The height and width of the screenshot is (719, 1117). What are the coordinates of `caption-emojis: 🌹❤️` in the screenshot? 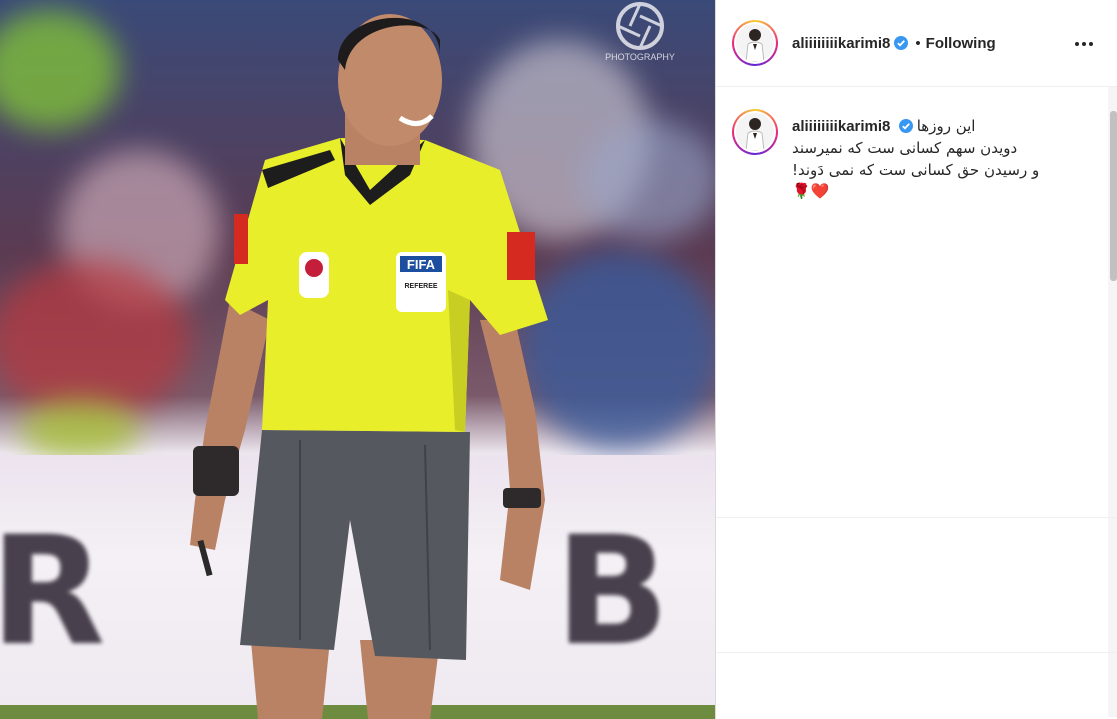 It's located at (932, 192).